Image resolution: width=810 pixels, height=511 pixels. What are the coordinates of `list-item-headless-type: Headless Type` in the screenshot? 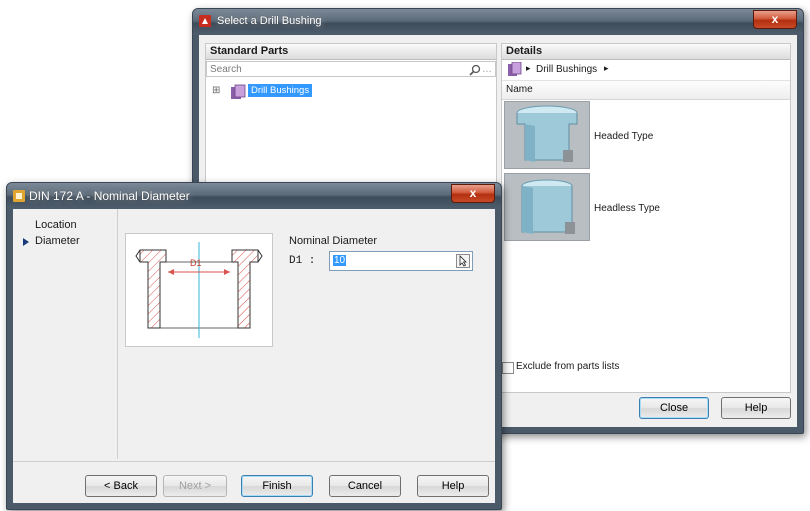 It's located at (634, 208).